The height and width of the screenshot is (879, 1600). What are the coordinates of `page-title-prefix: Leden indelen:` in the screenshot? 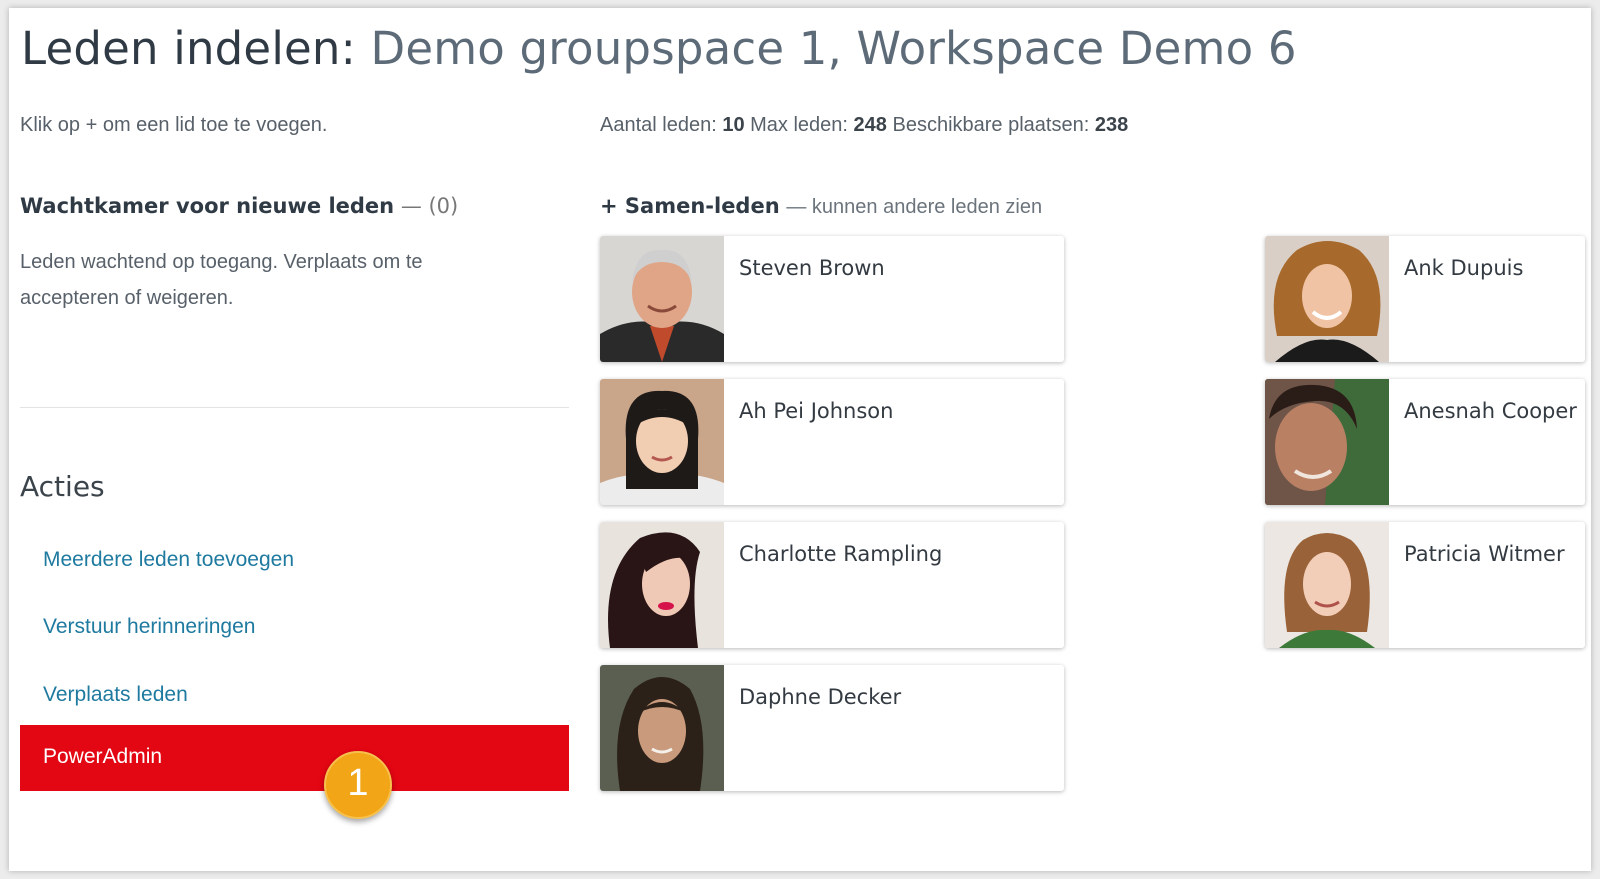 It's located at (188, 48).